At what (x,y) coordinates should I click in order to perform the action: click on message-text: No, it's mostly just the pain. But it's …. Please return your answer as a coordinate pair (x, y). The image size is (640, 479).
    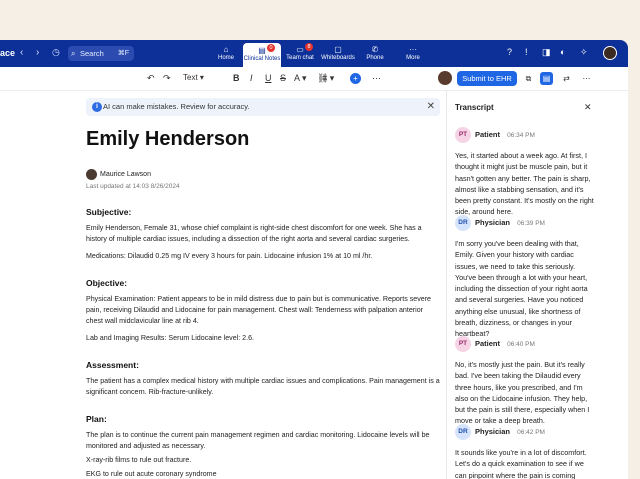
    Looking at the image, I should click on (522, 393).